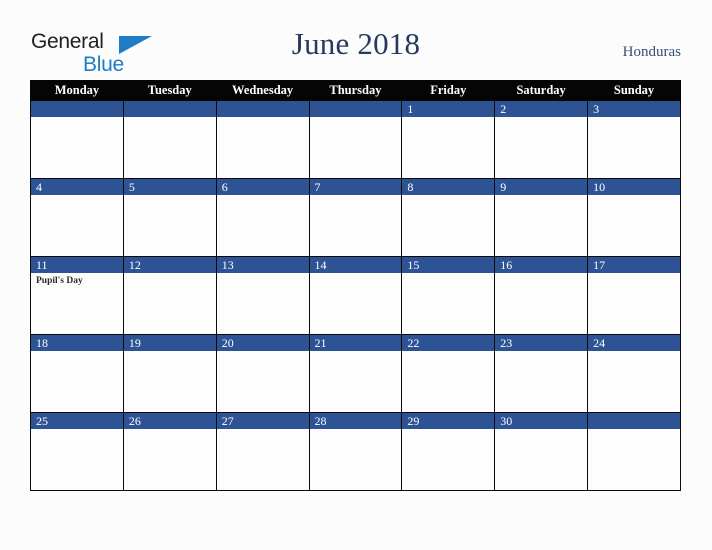  I want to click on calendar-day-cell: 28, so click(355, 451).